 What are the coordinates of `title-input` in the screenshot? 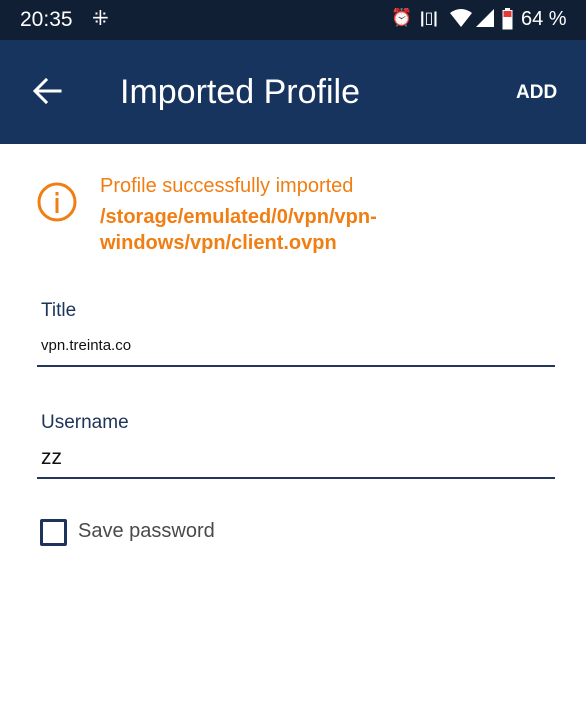 It's located at (296, 349).